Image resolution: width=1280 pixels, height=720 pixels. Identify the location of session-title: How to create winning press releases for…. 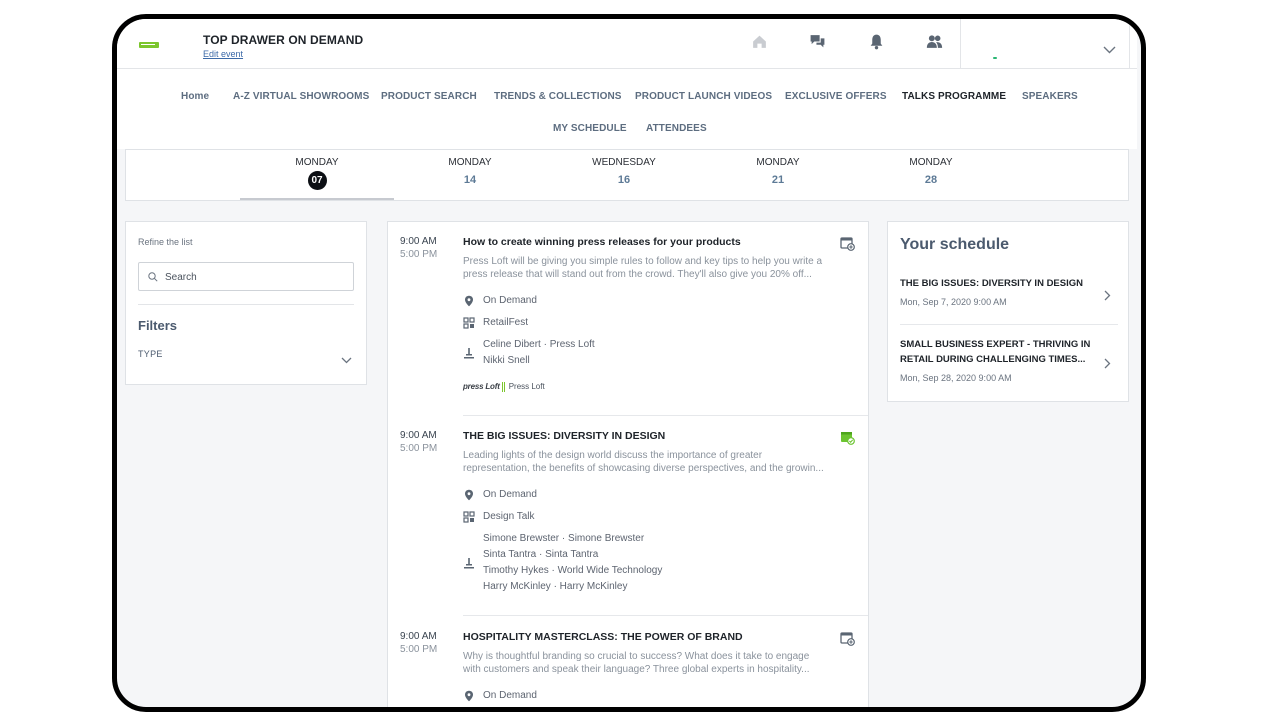
(602, 242).